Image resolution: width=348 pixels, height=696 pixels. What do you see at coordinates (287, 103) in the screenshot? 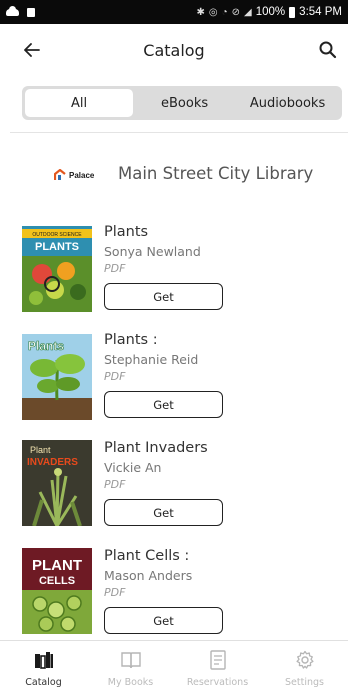
I see `filter-tab-audiobooks: Audiobooks` at bounding box center [287, 103].